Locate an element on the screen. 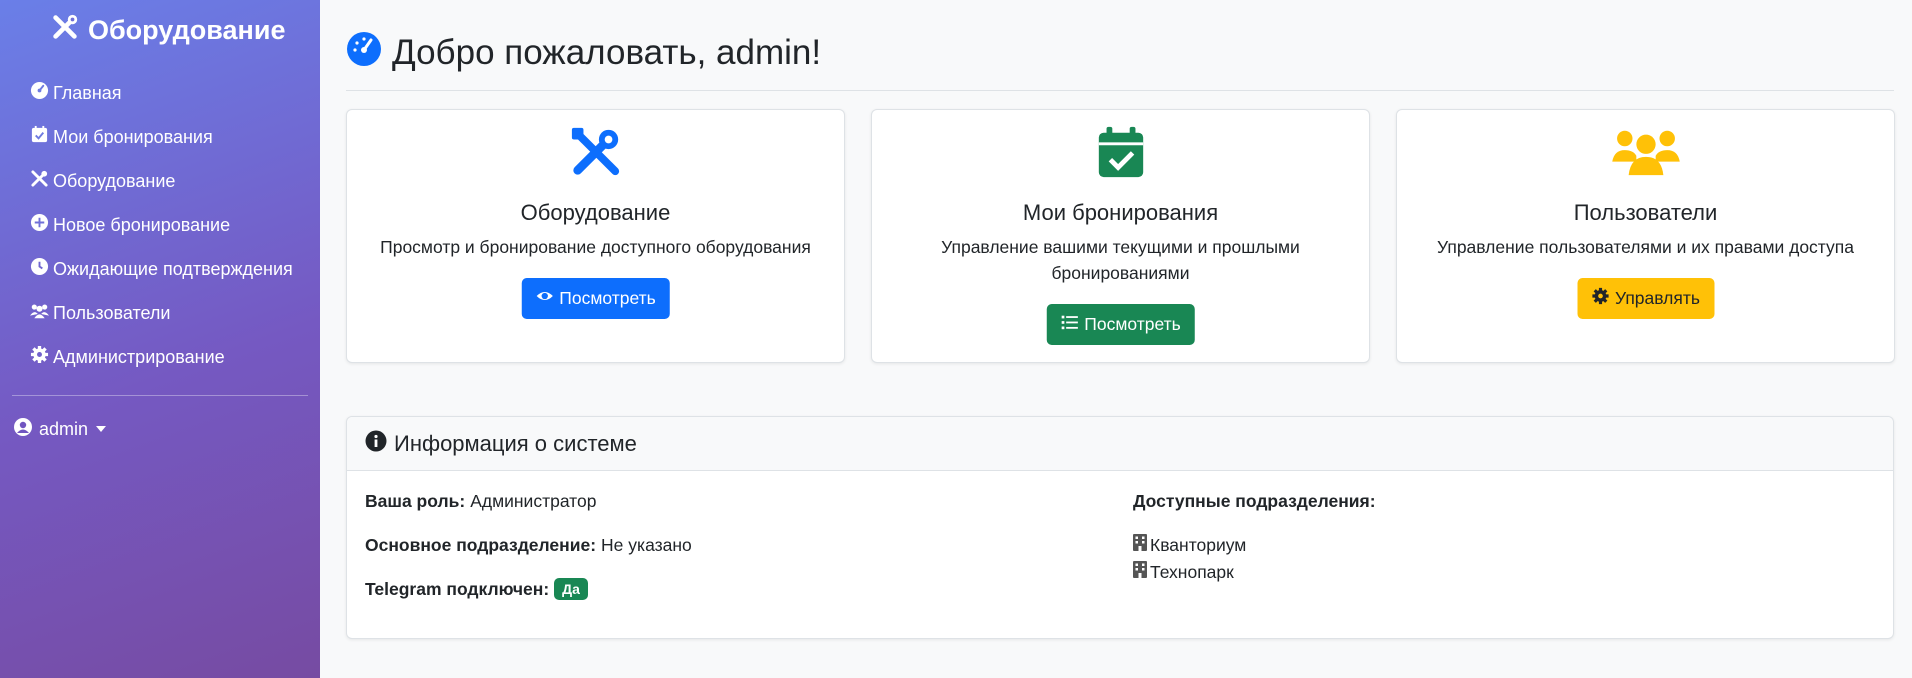 The image size is (1912, 678). sidebar-item-label: Пользователи is located at coordinates (112, 312).